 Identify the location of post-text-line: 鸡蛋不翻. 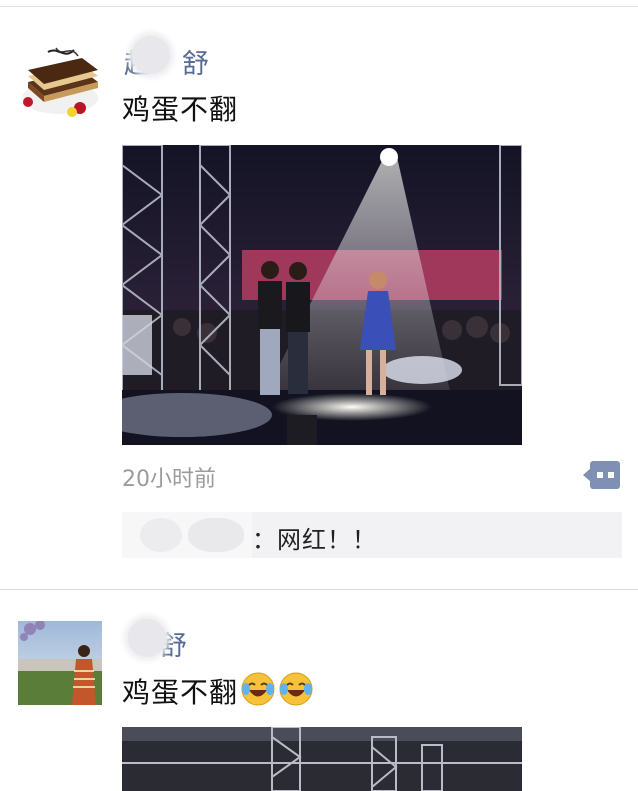
(218, 692).